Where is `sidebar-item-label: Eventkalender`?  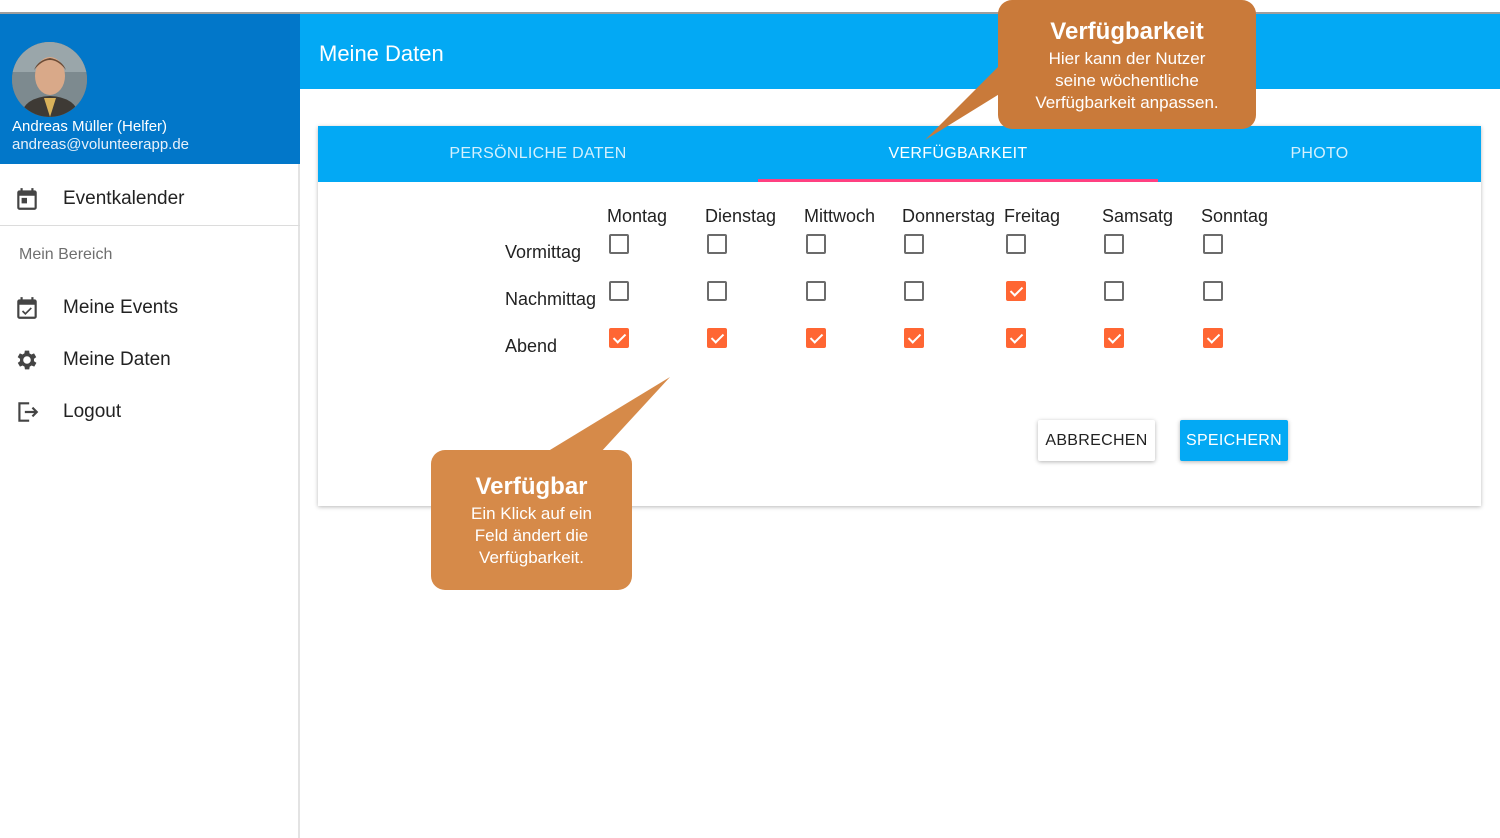 sidebar-item-label: Eventkalender is located at coordinates (124, 198).